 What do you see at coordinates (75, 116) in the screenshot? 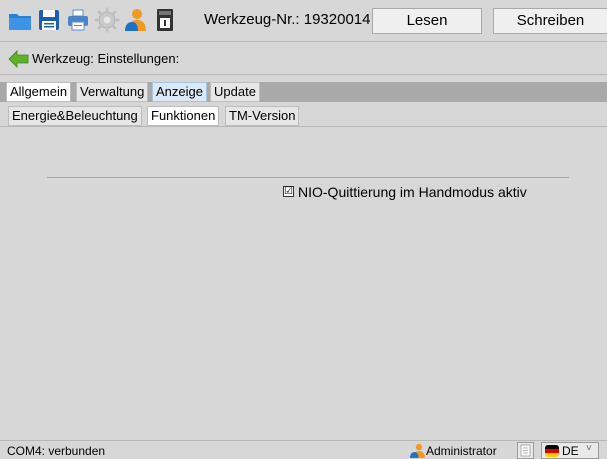
I see `tab-energie-beleuchtung: Energie&Beleuchtung` at bounding box center [75, 116].